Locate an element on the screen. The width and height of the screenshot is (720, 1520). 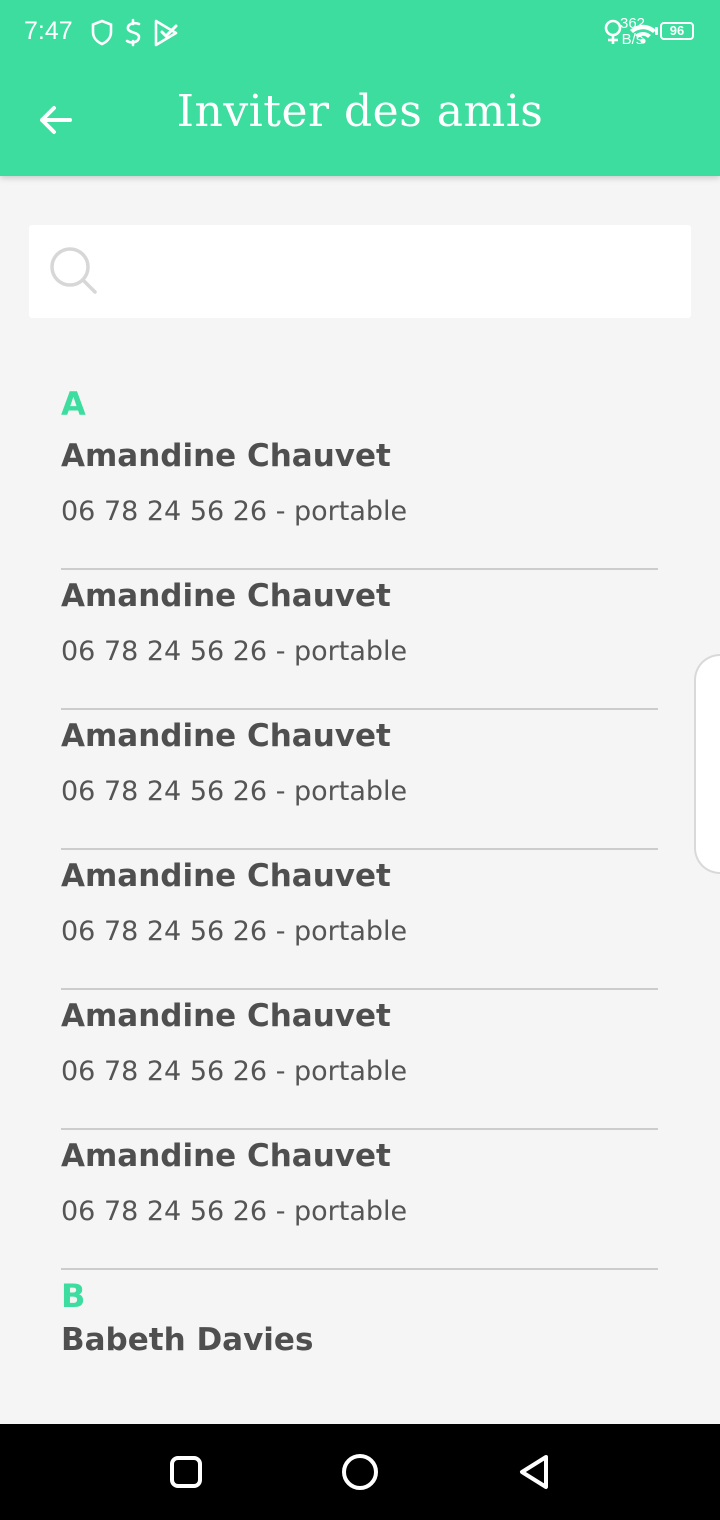
battery-level: 96 is located at coordinates (677, 30).